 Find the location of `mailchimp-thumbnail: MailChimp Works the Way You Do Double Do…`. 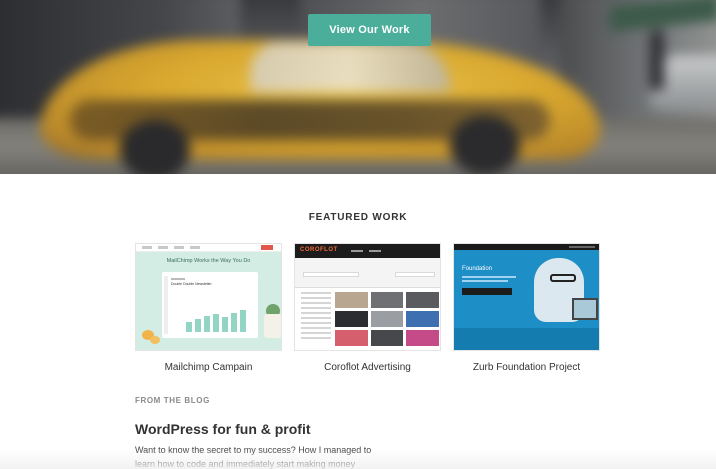

mailchimp-thumbnail: MailChimp Works the Way You Do Double Do… is located at coordinates (208, 297).